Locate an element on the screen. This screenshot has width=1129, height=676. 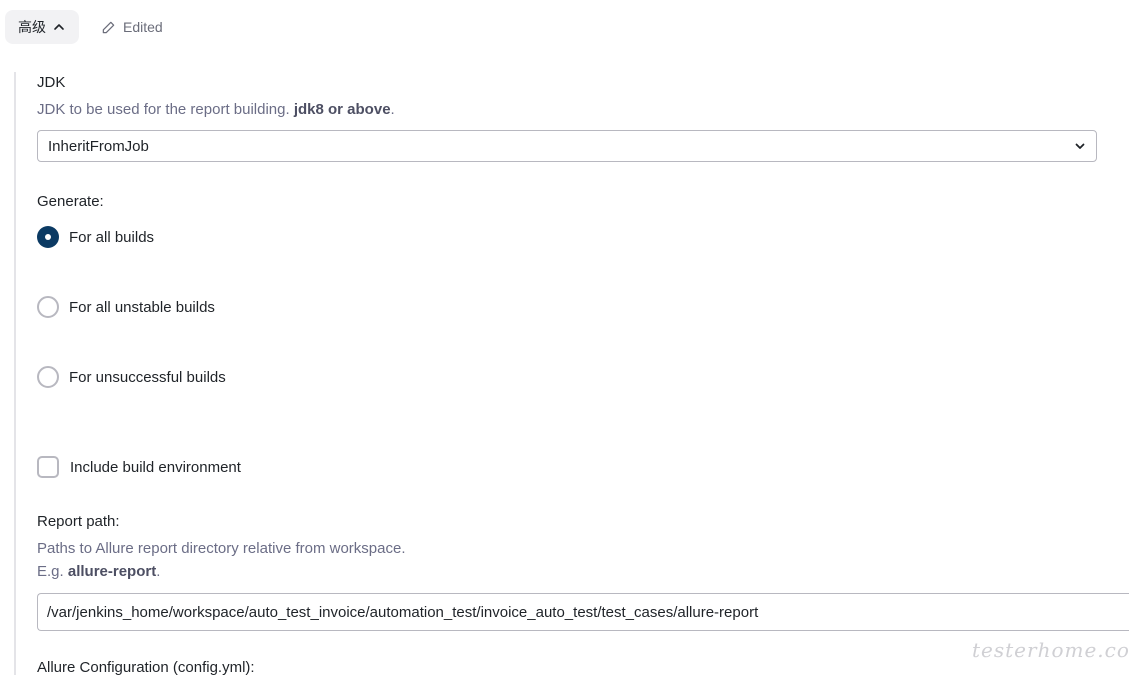
chevron-down-icon is located at coordinates (1080, 146).